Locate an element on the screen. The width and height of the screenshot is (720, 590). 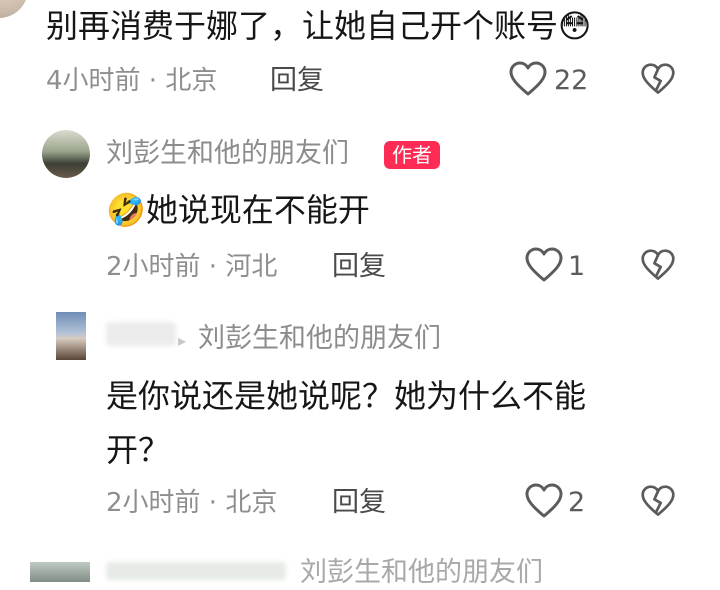
like-count: 1 is located at coordinates (577, 266).